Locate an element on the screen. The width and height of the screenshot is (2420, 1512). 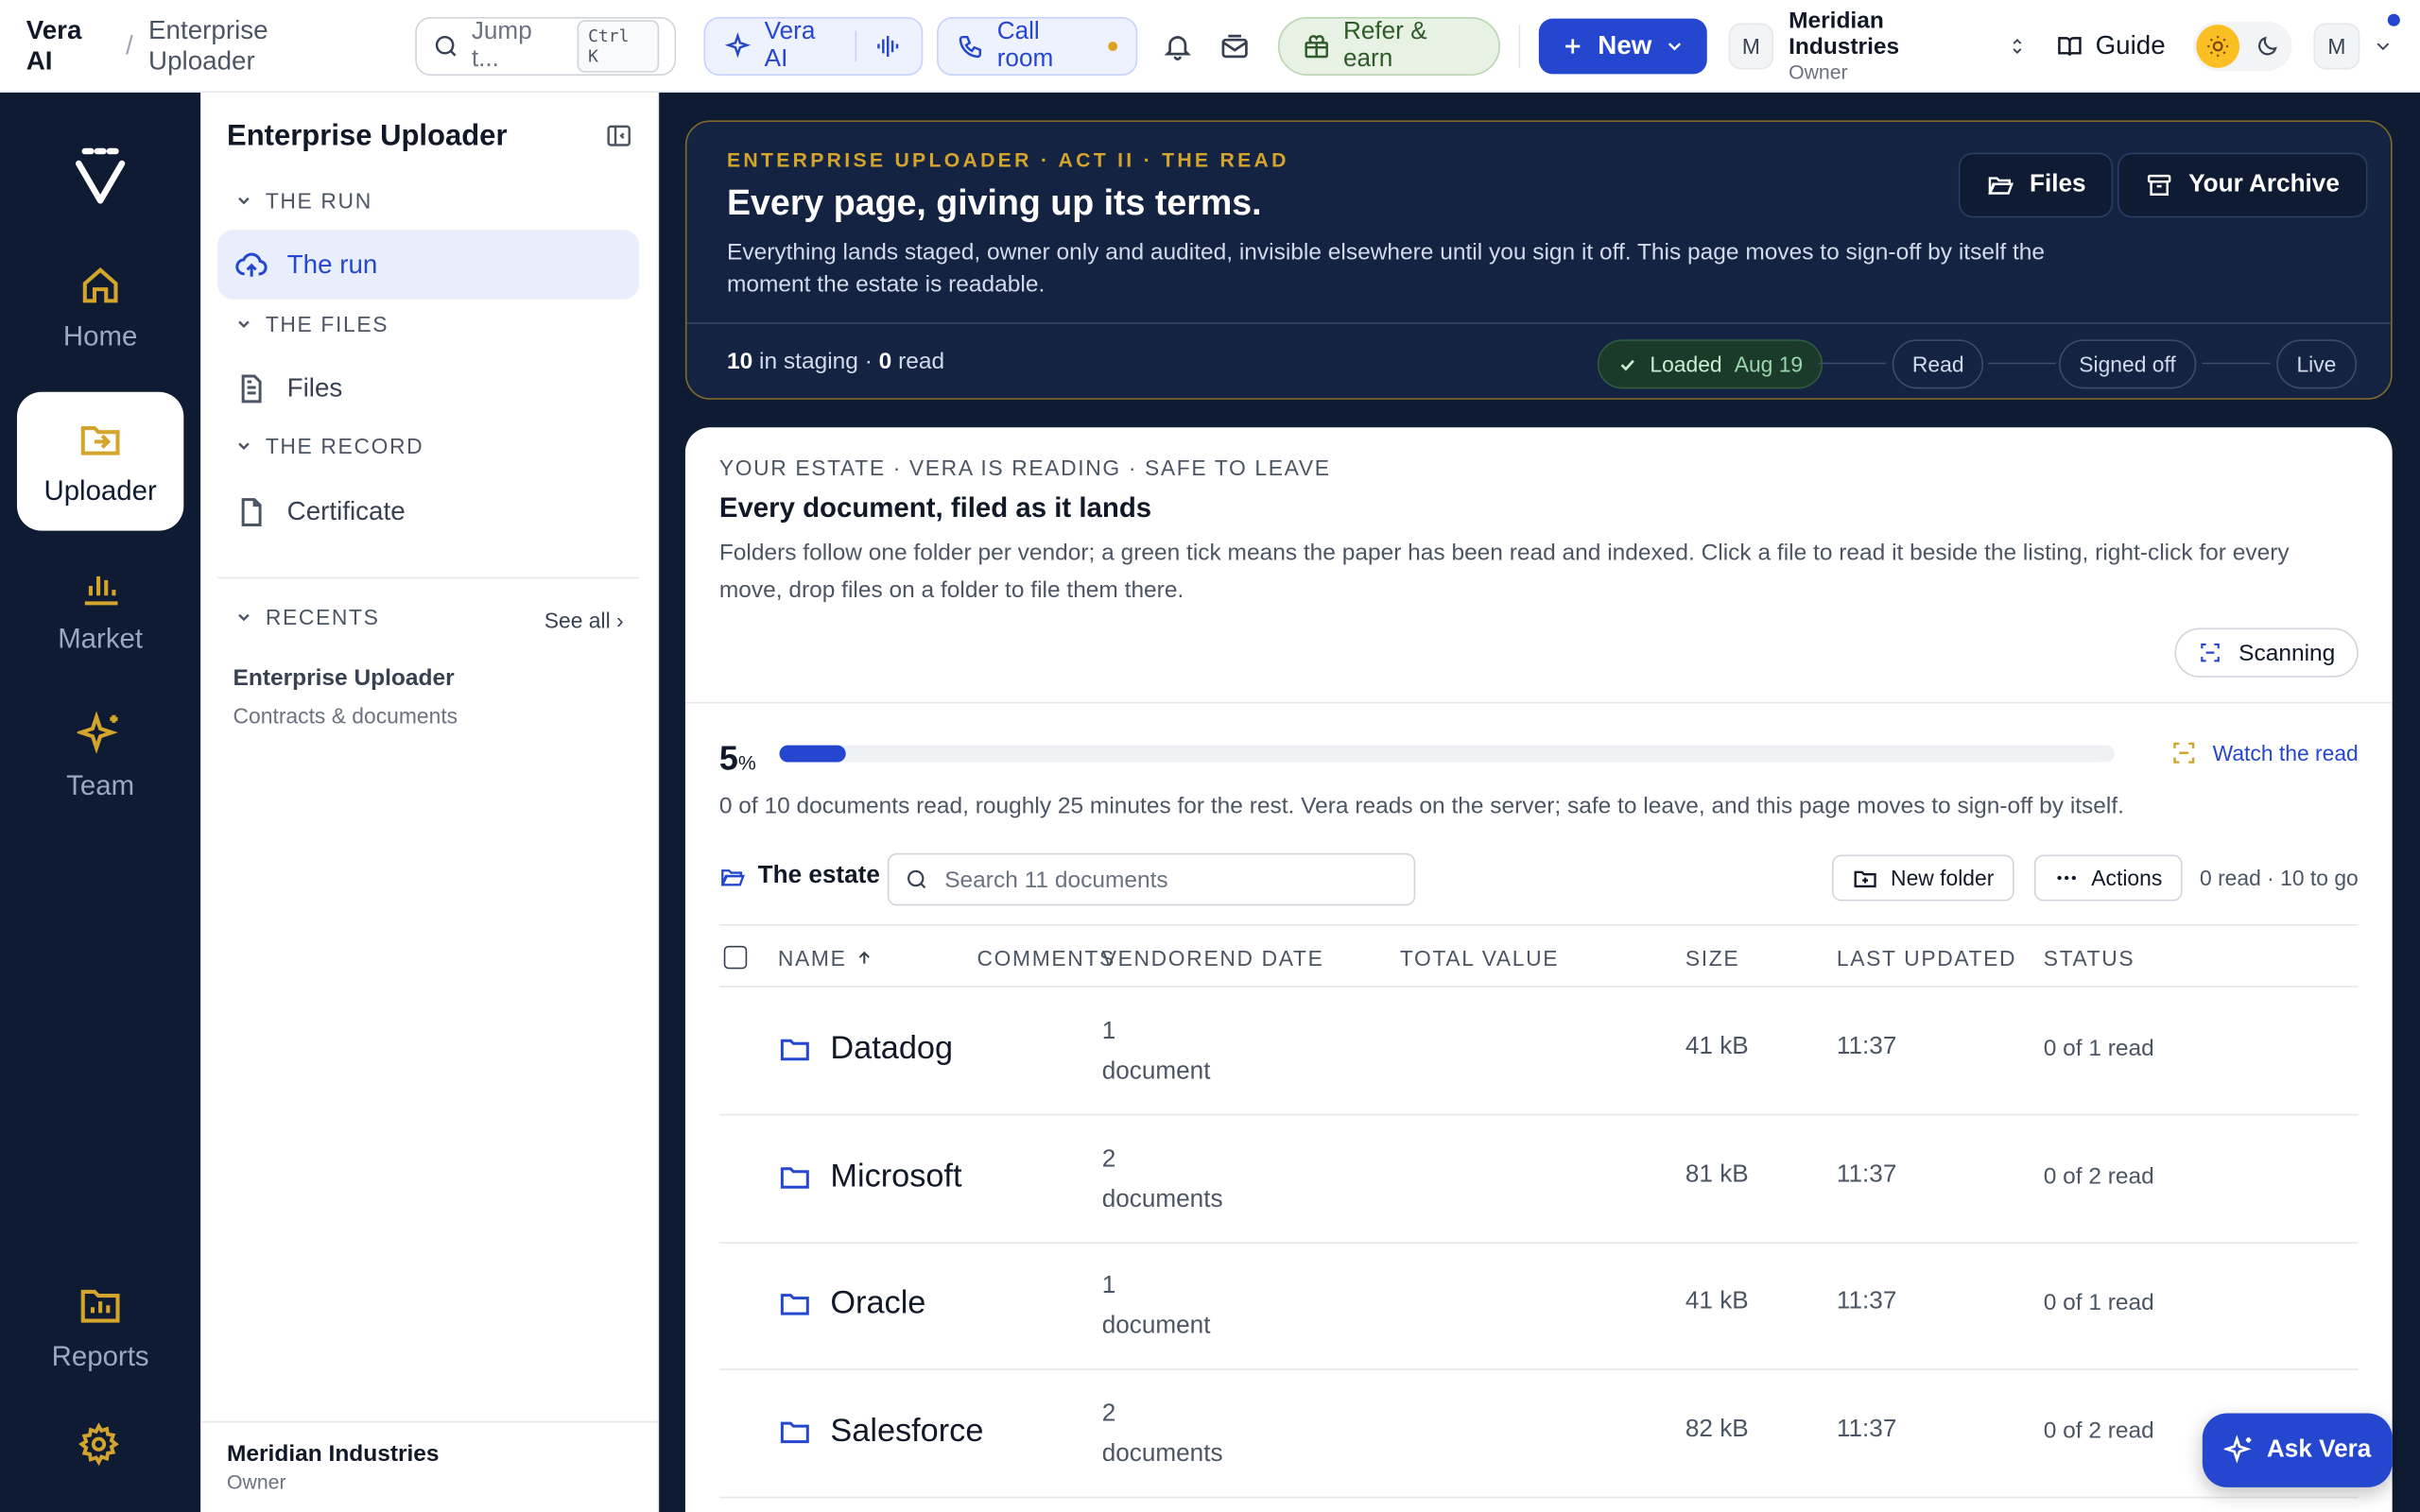
sidebar-item-label: Certificate is located at coordinates (346, 510).